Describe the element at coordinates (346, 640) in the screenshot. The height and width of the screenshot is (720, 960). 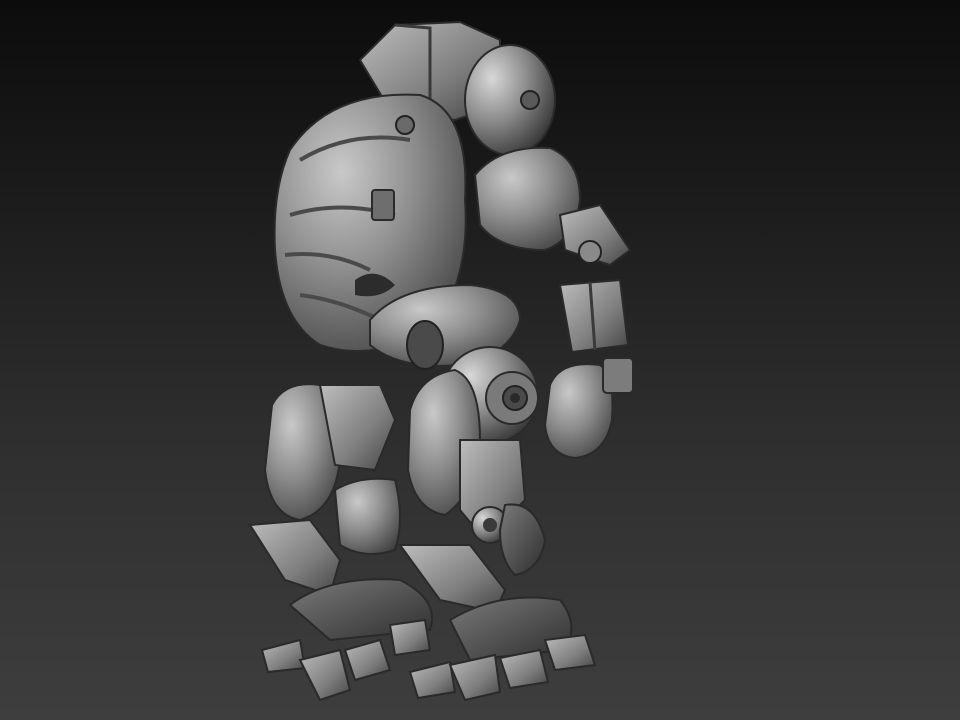
I see `foot-left` at that location.